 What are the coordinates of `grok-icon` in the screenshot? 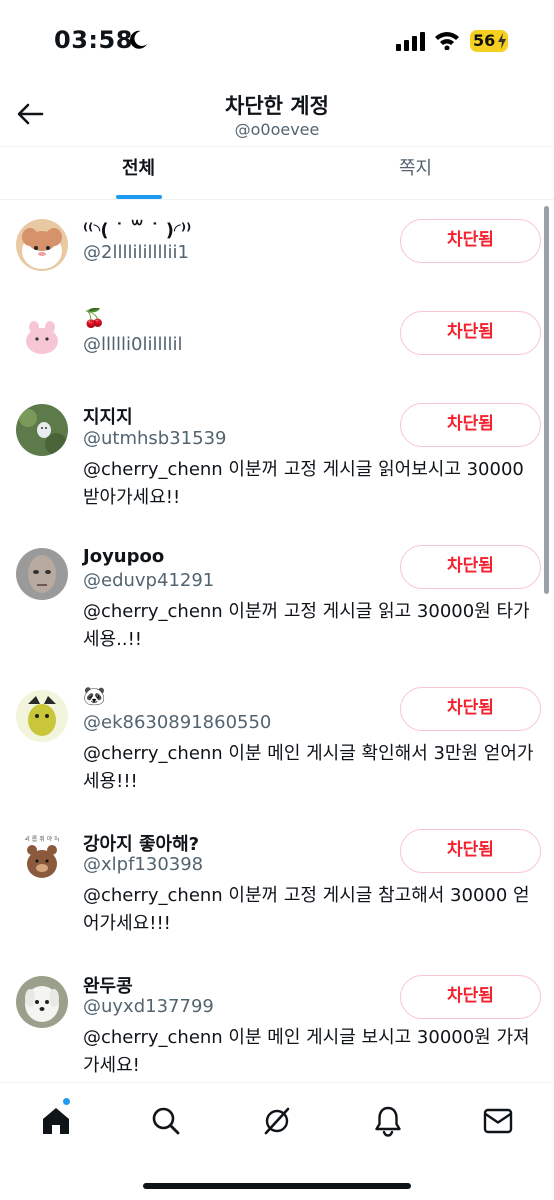 It's located at (277, 1121).